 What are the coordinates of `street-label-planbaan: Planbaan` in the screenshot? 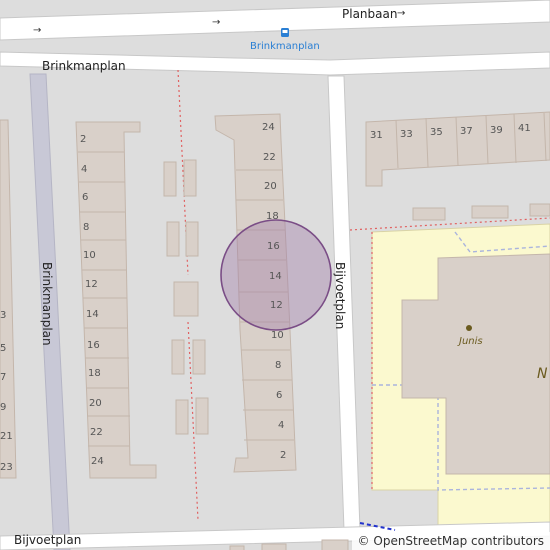 It's located at (369, 14).